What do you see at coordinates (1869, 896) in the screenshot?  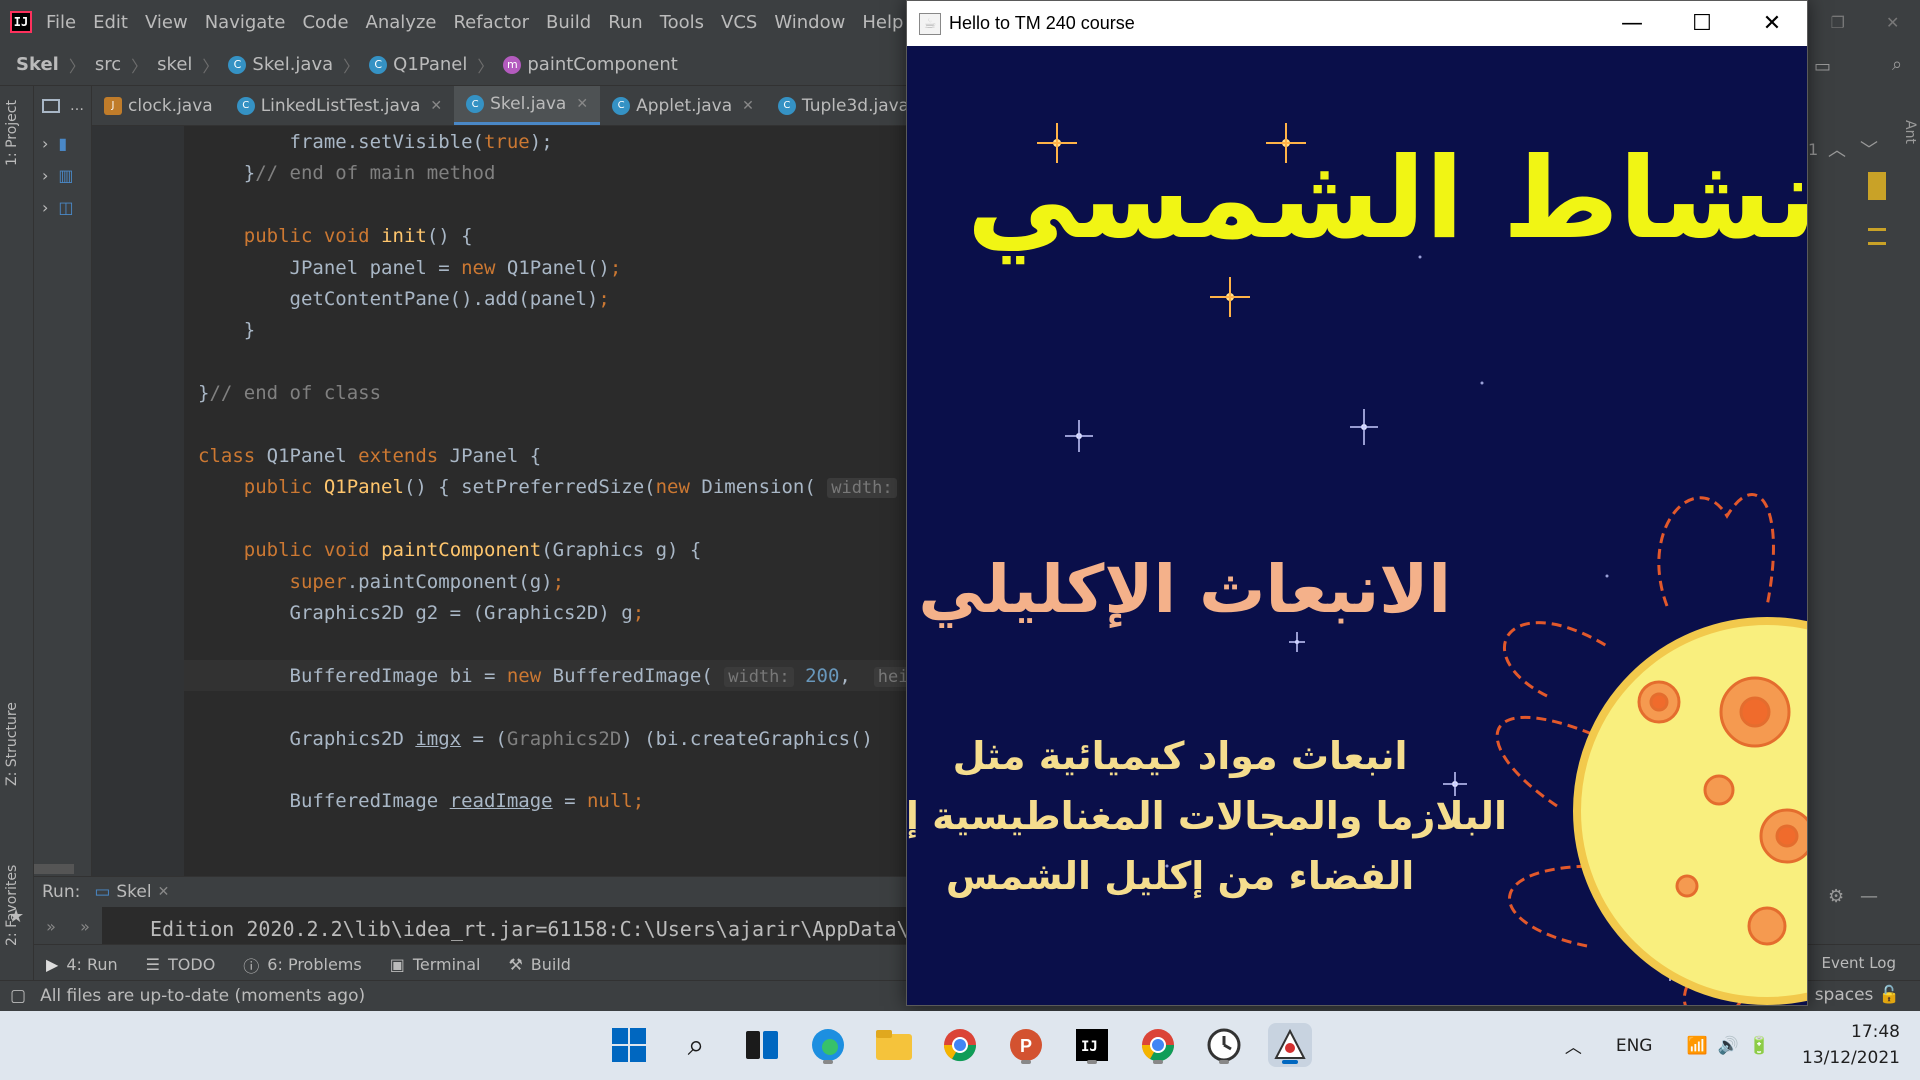 I see `minimize-panel-icon: —` at bounding box center [1869, 896].